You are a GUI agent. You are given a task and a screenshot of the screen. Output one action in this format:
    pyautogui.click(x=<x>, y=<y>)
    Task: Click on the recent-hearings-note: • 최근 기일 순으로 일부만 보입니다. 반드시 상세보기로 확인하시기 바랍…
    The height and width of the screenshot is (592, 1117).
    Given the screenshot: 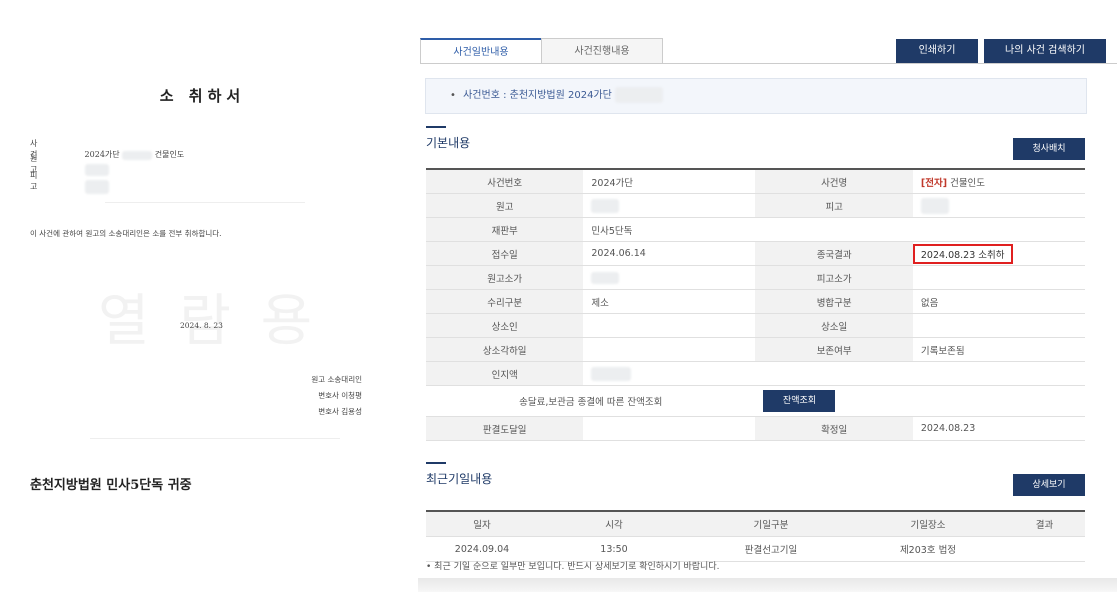 What is the action you would take?
    pyautogui.click(x=573, y=567)
    